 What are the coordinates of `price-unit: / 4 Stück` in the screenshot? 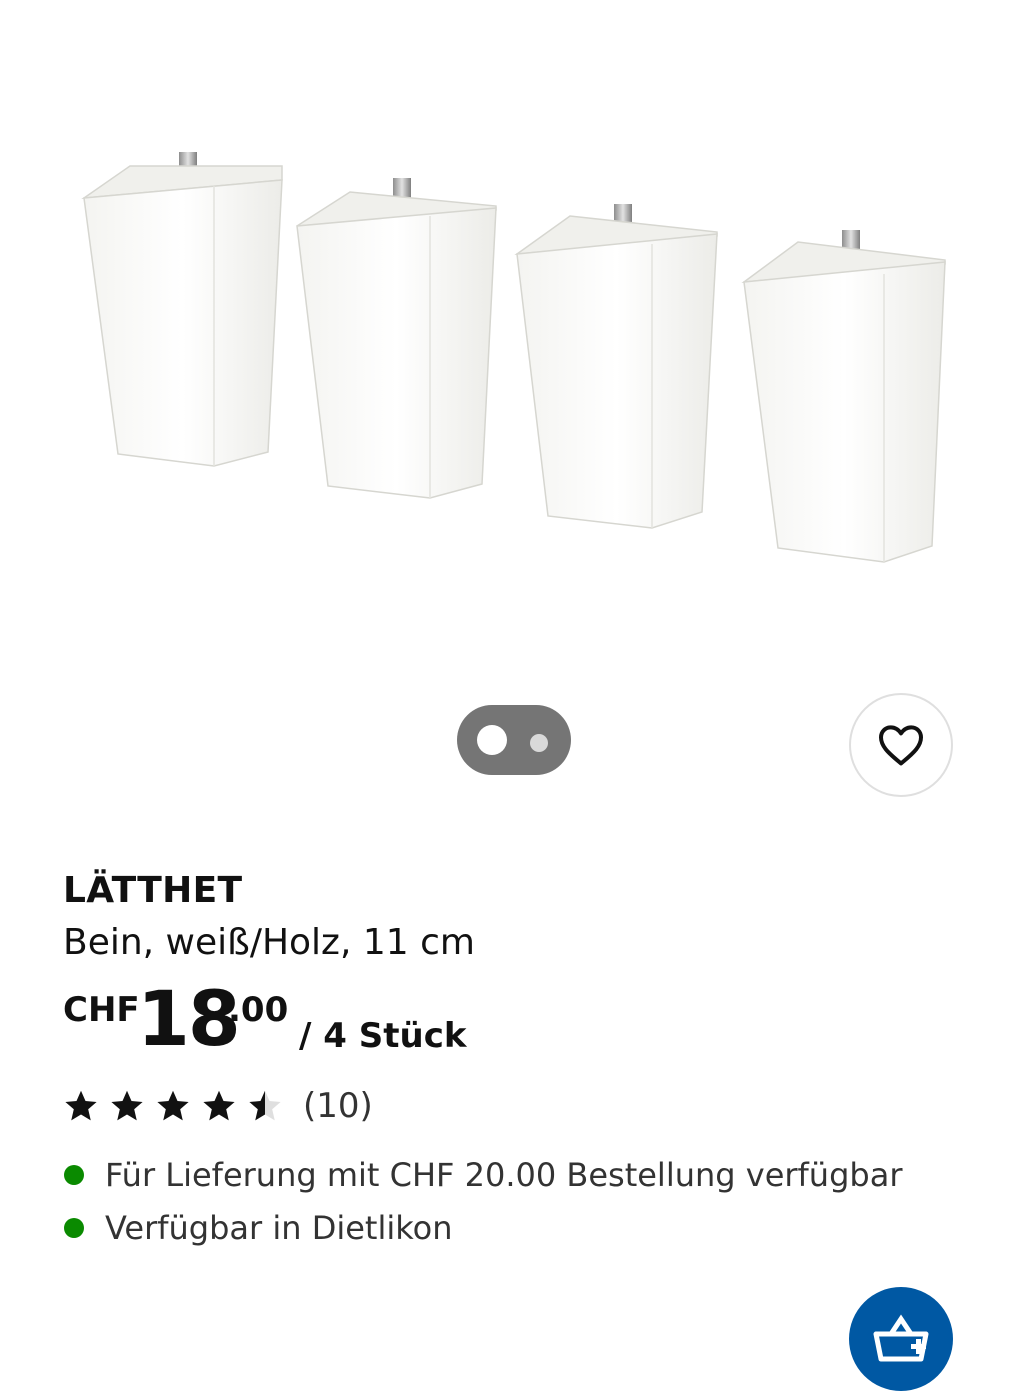 It's located at (383, 1036).